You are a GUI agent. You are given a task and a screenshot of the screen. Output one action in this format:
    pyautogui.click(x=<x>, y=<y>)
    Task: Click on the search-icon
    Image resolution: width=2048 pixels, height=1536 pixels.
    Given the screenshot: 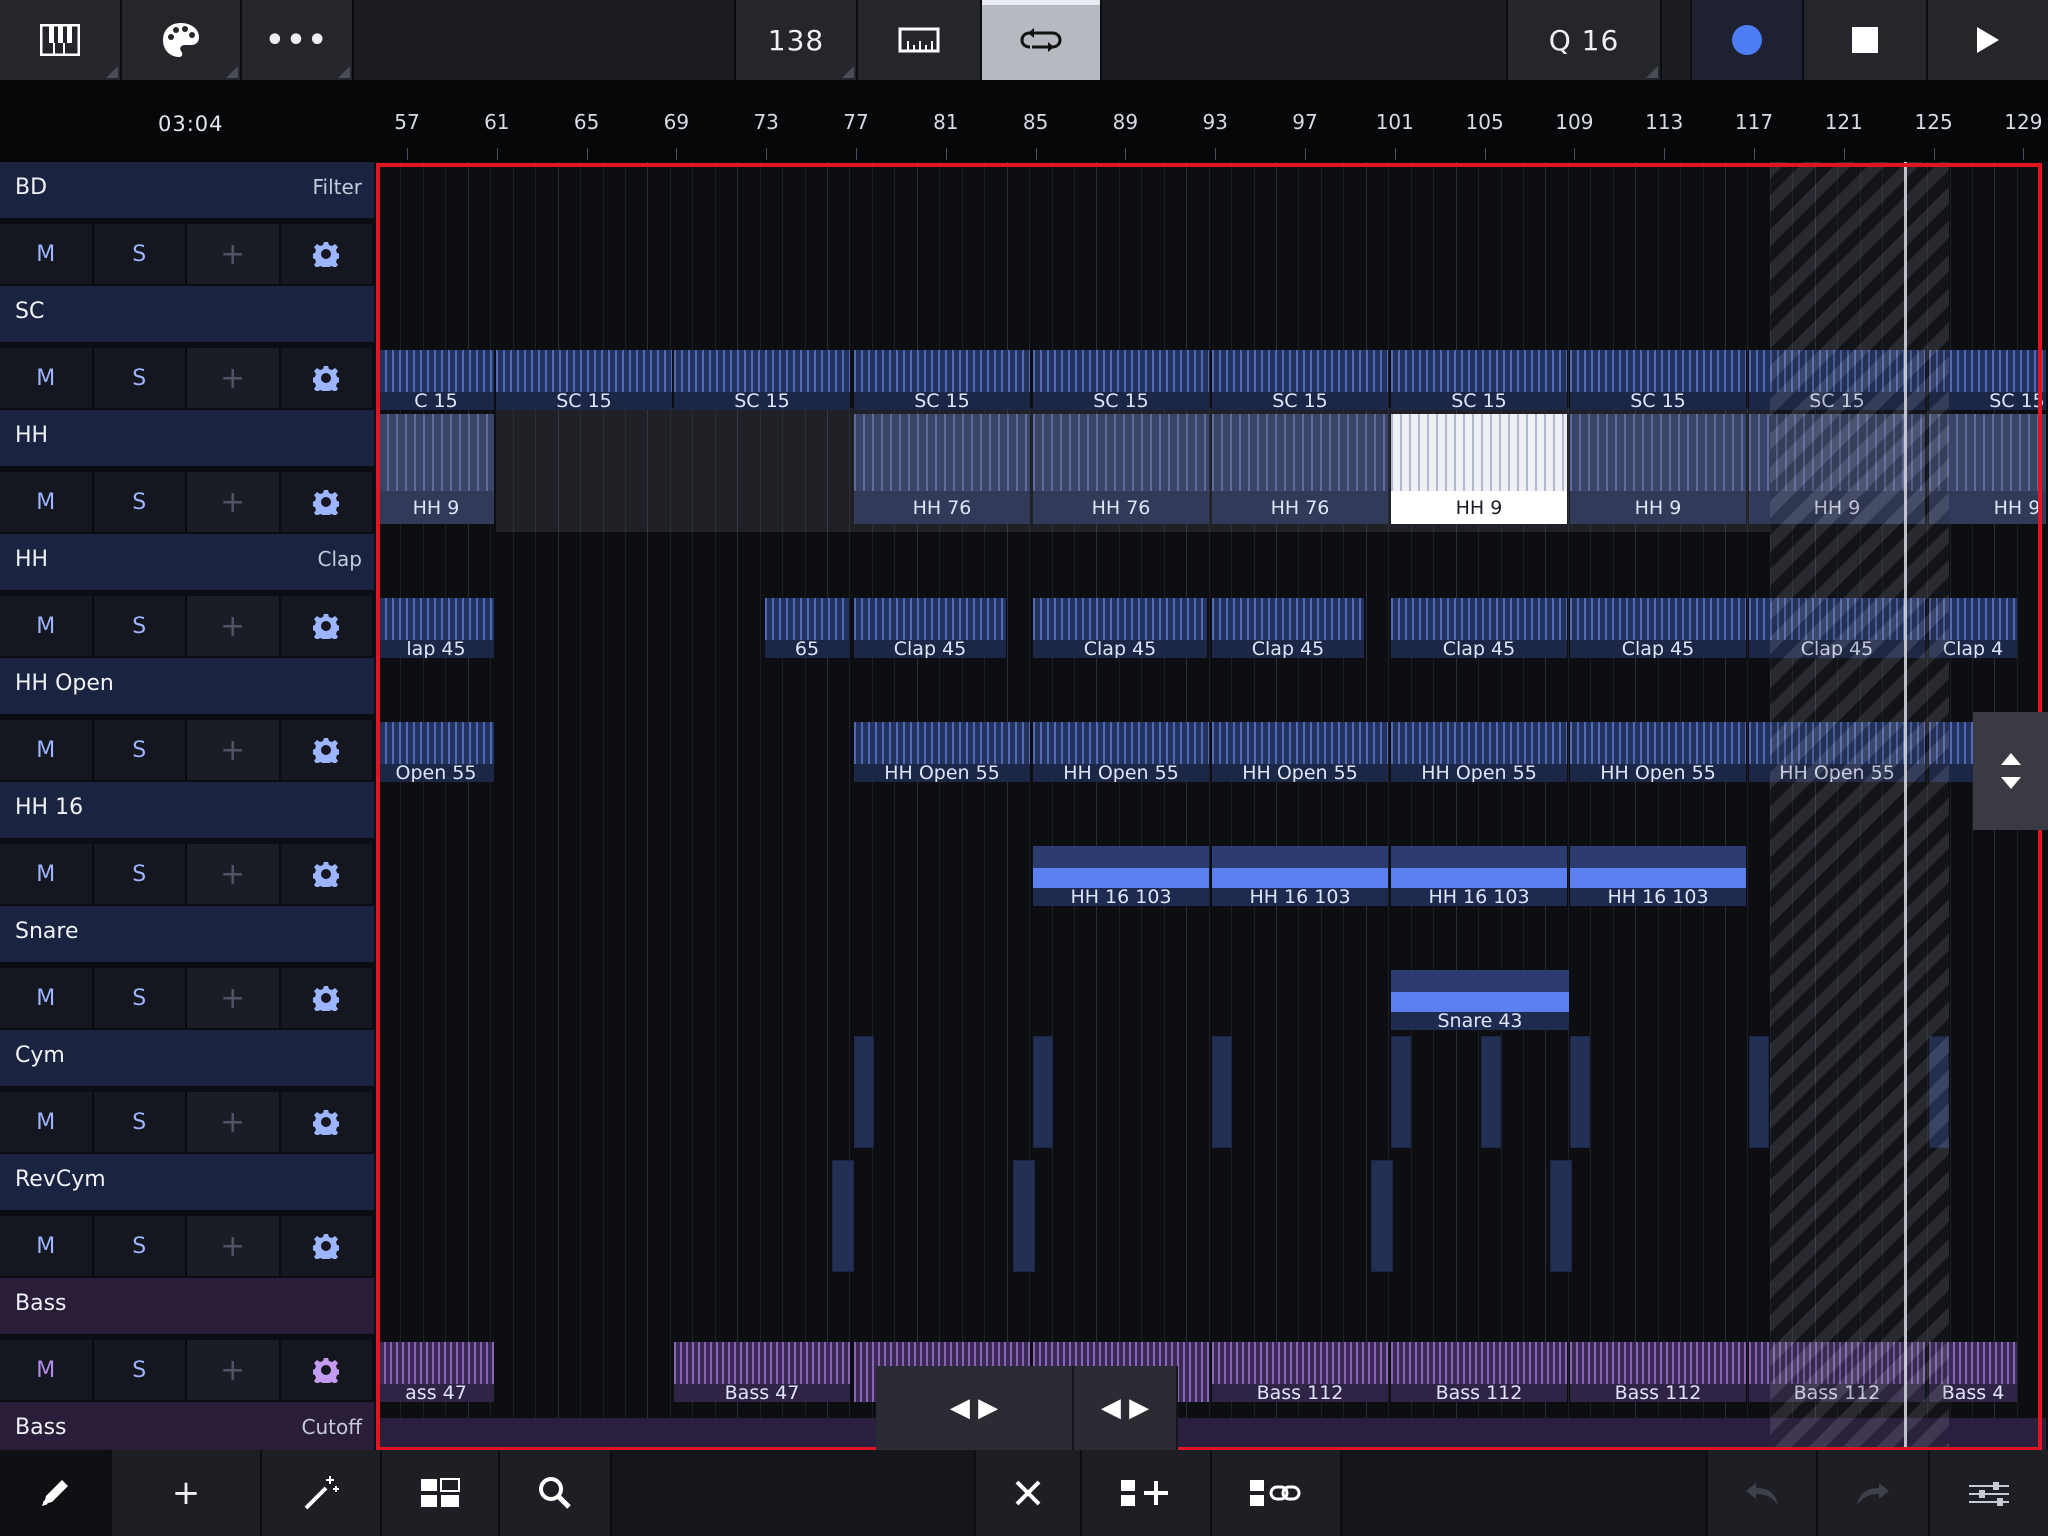 What is the action you would take?
    pyautogui.click(x=556, y=1493)
    